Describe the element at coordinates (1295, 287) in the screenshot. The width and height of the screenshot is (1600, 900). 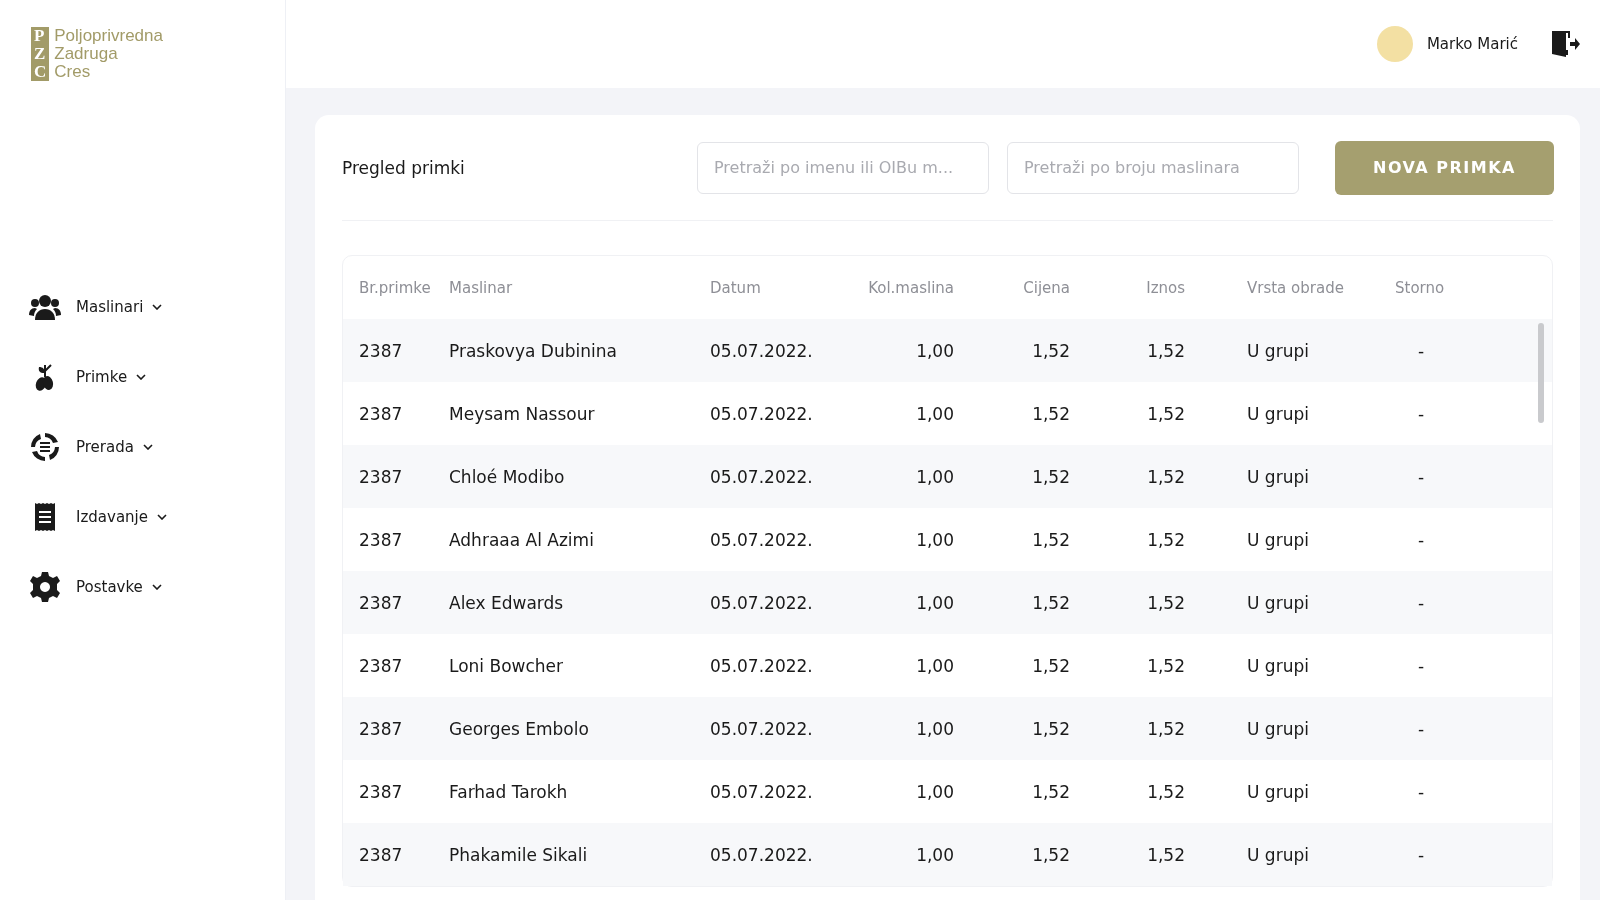
I see `column-header: Vrsta obrade` at that location.